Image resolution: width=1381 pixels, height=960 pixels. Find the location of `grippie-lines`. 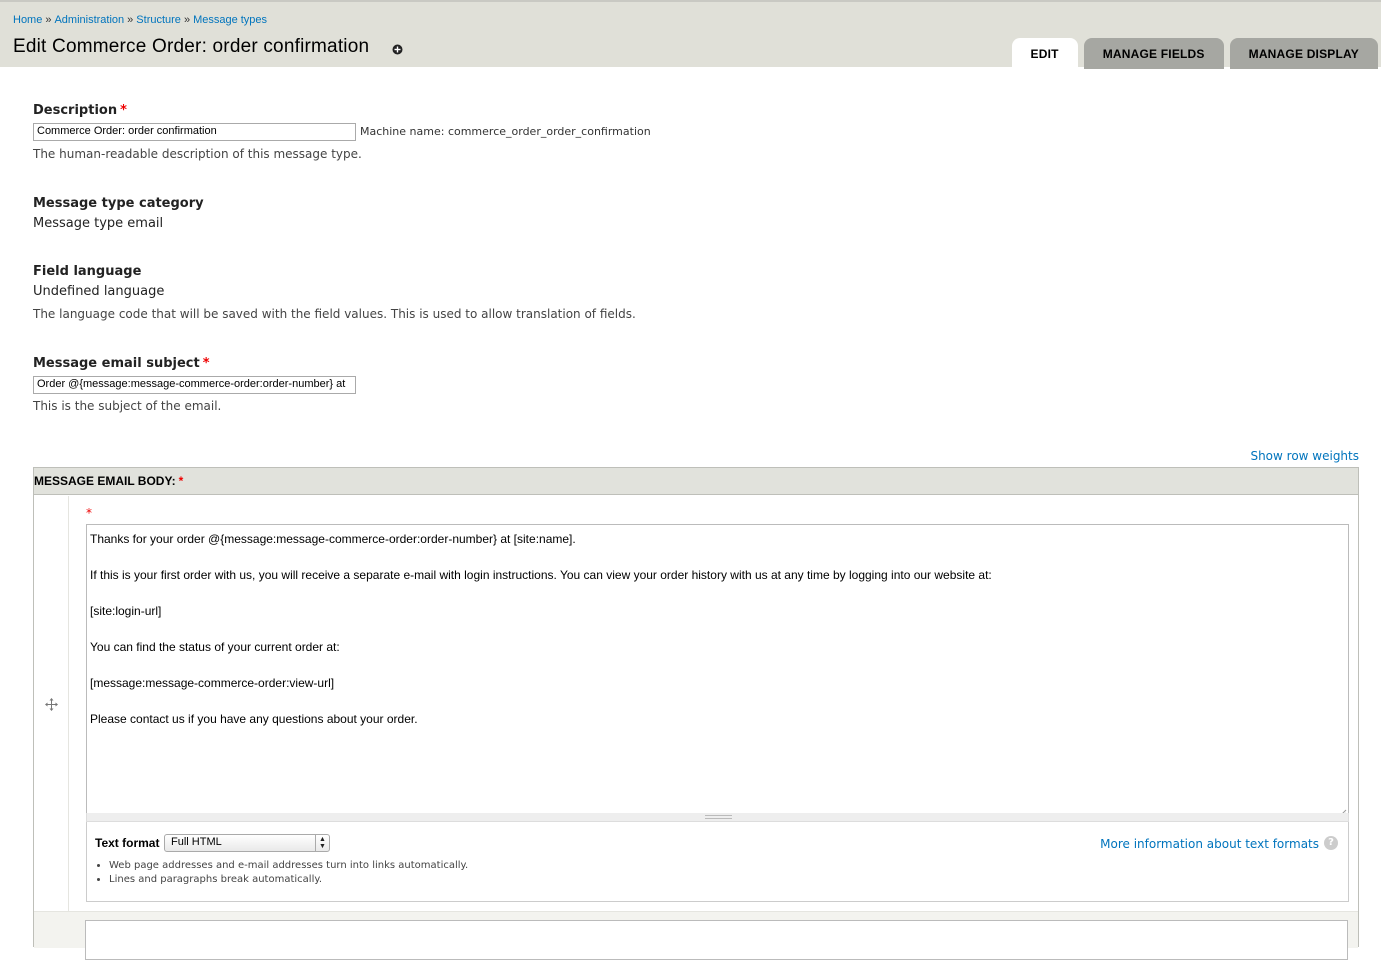

grippie-lines is located at coordinates (718, 817).